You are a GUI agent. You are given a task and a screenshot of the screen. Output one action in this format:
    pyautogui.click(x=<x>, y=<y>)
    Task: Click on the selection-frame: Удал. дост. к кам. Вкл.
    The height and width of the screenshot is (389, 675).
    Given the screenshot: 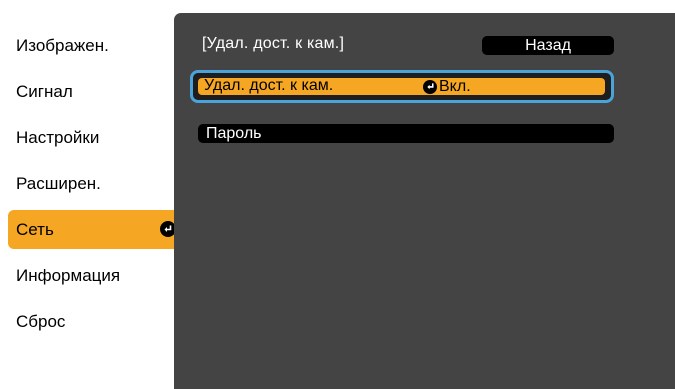 What is the action you would take?
    pyautogui.click(x=402, y=86)
    